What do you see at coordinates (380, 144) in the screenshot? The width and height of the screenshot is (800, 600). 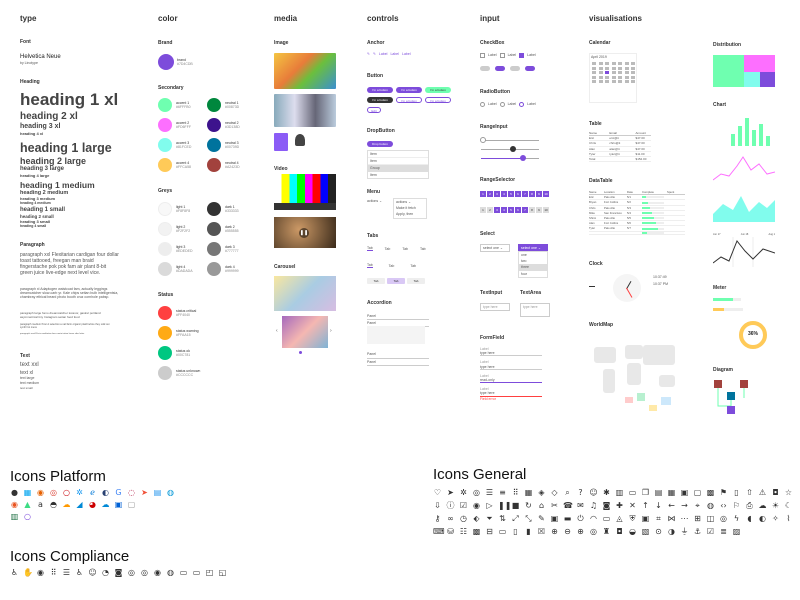 I see `drop-button: Drop button` at bounding box center [380, 144].